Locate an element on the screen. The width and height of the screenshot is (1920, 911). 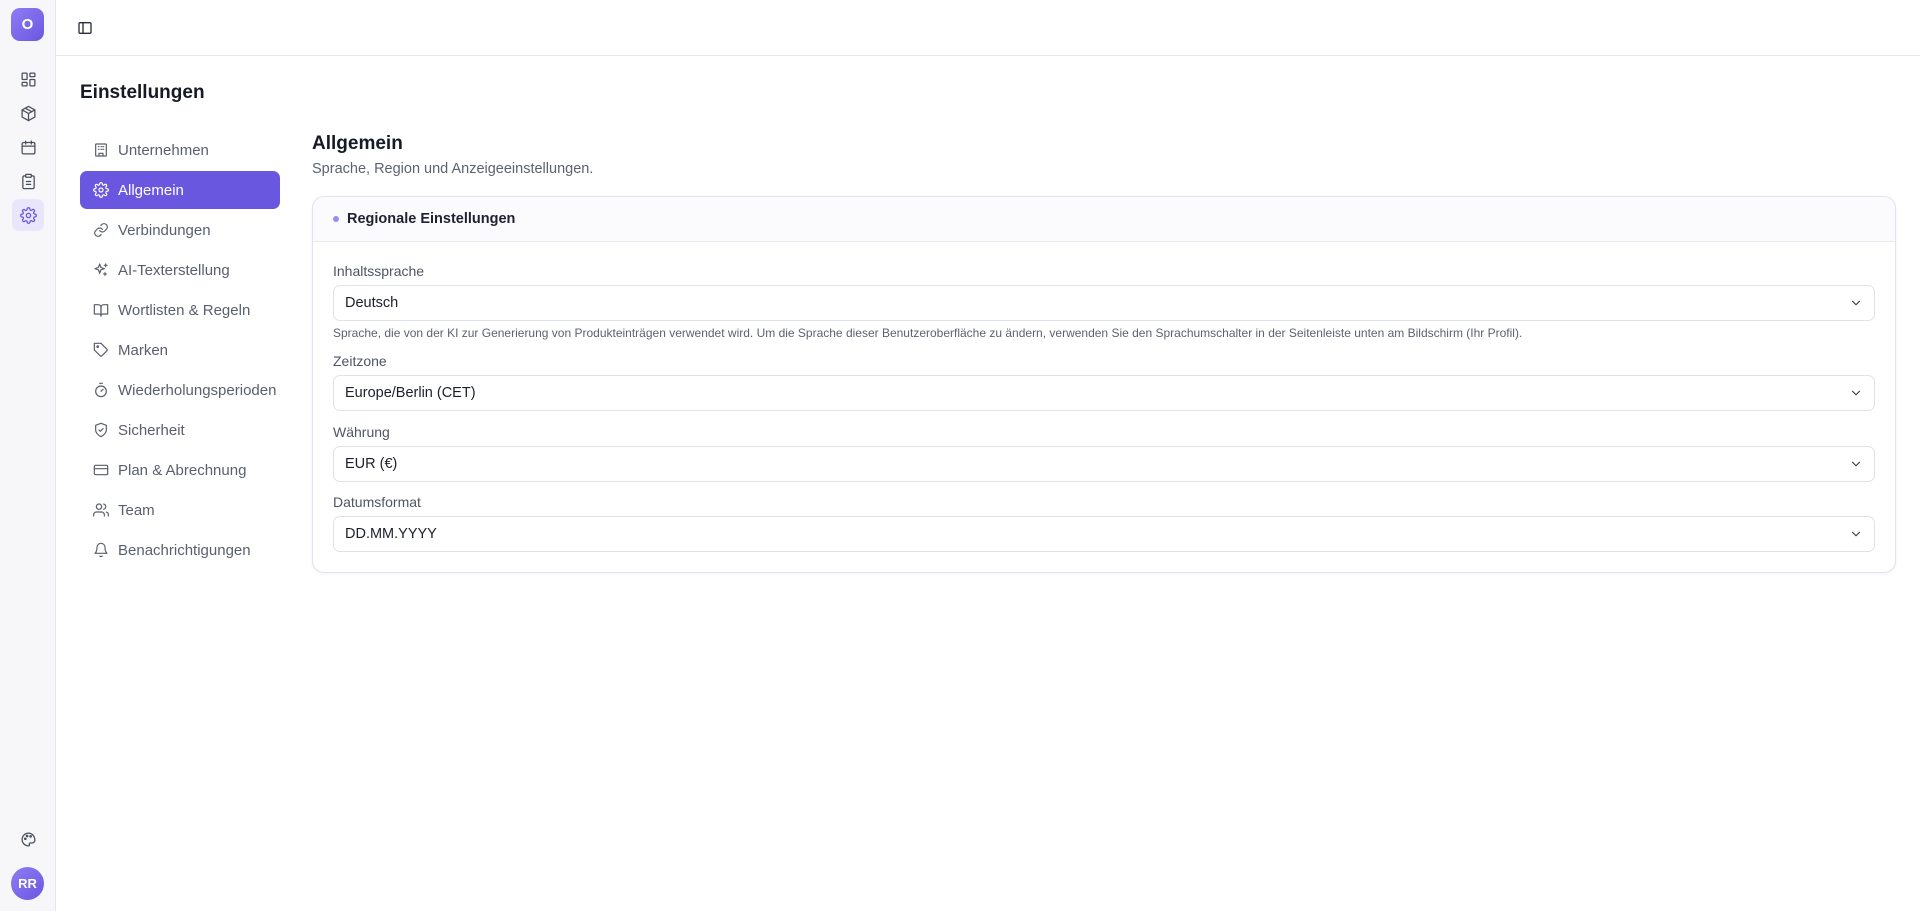
content-language-select: Deutsch is located at coordinates (1104, 303).